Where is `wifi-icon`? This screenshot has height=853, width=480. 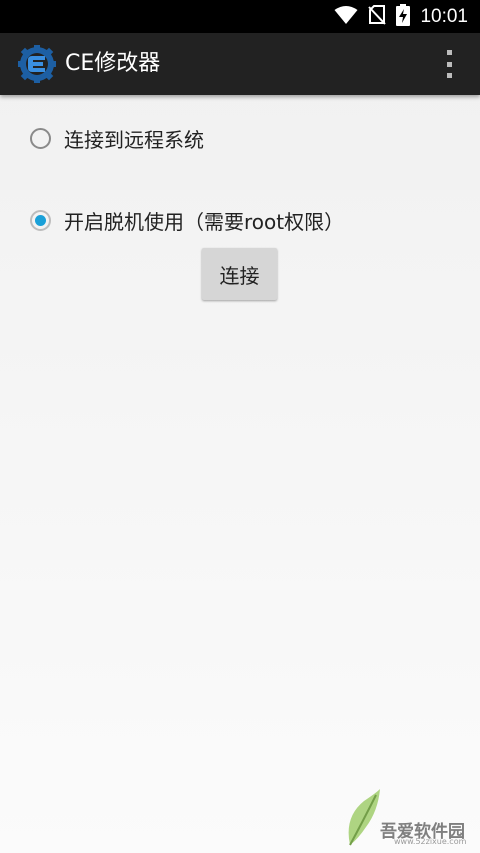 wifi-icon is located at coordinates (346, 17).